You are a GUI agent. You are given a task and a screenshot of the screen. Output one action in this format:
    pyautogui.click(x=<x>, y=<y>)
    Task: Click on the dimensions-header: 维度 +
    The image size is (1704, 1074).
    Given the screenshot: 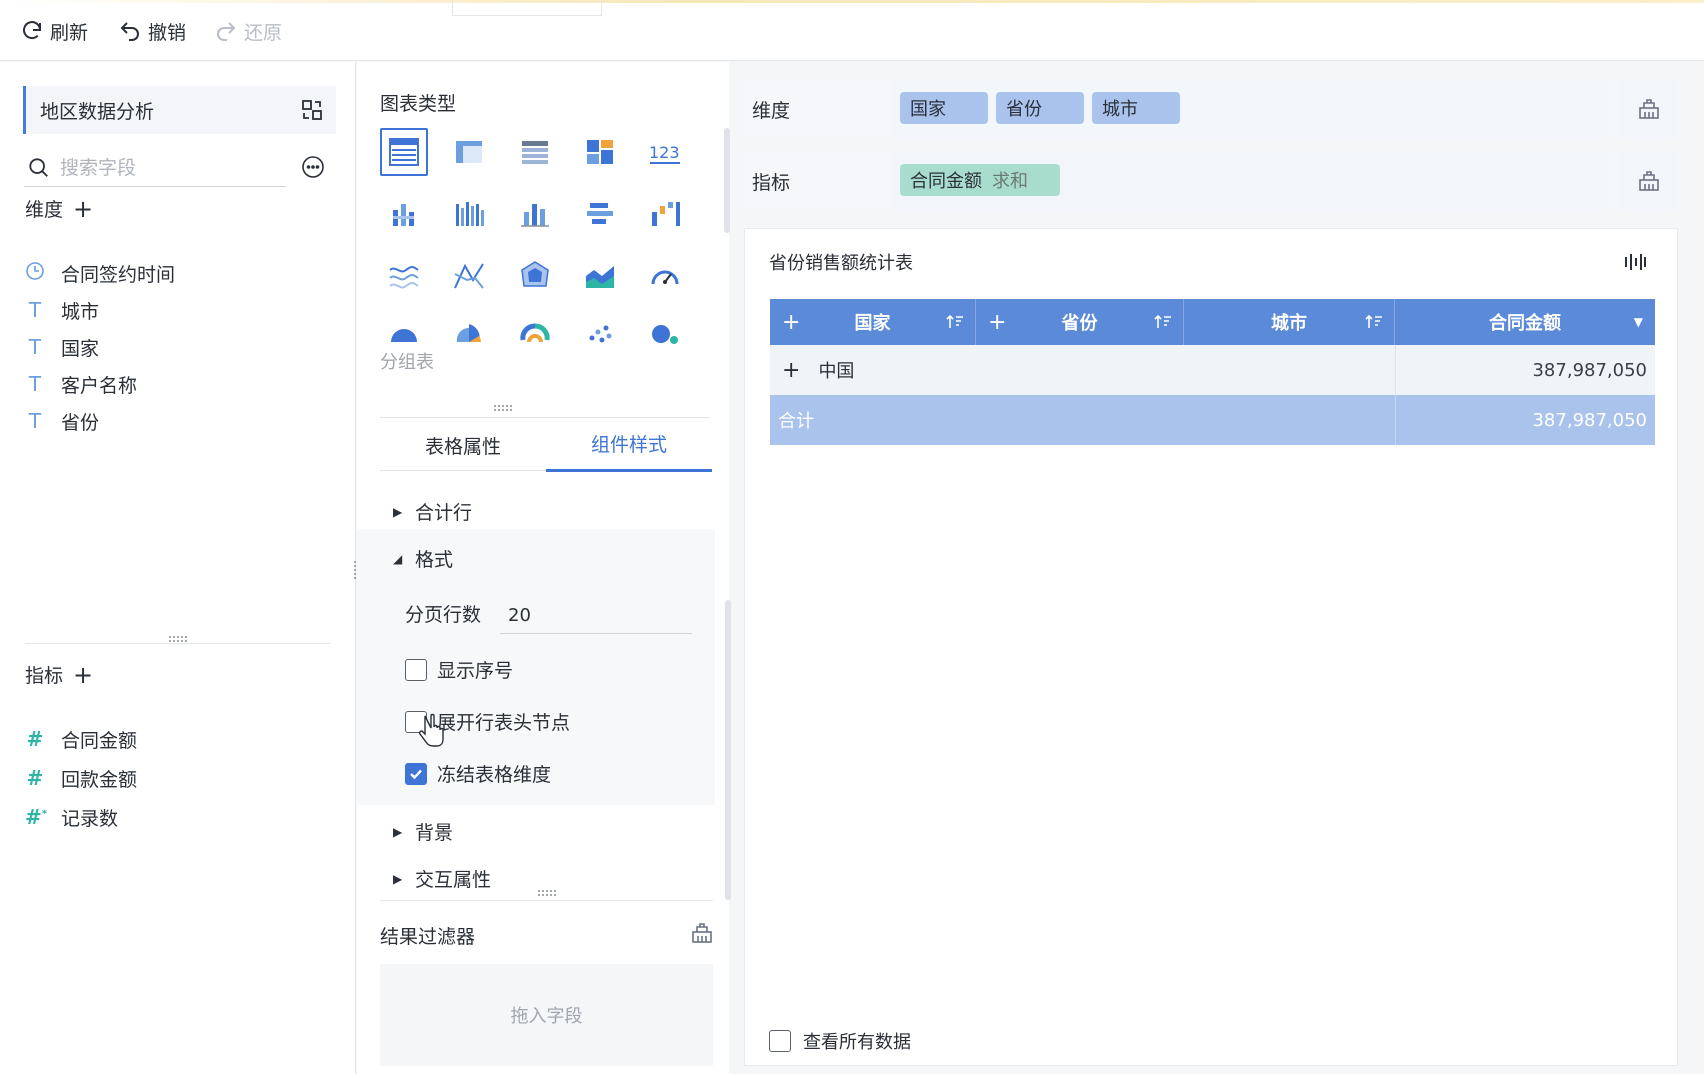 What is the action you would take?
    pyautogui.click(x=59, y=208)
    